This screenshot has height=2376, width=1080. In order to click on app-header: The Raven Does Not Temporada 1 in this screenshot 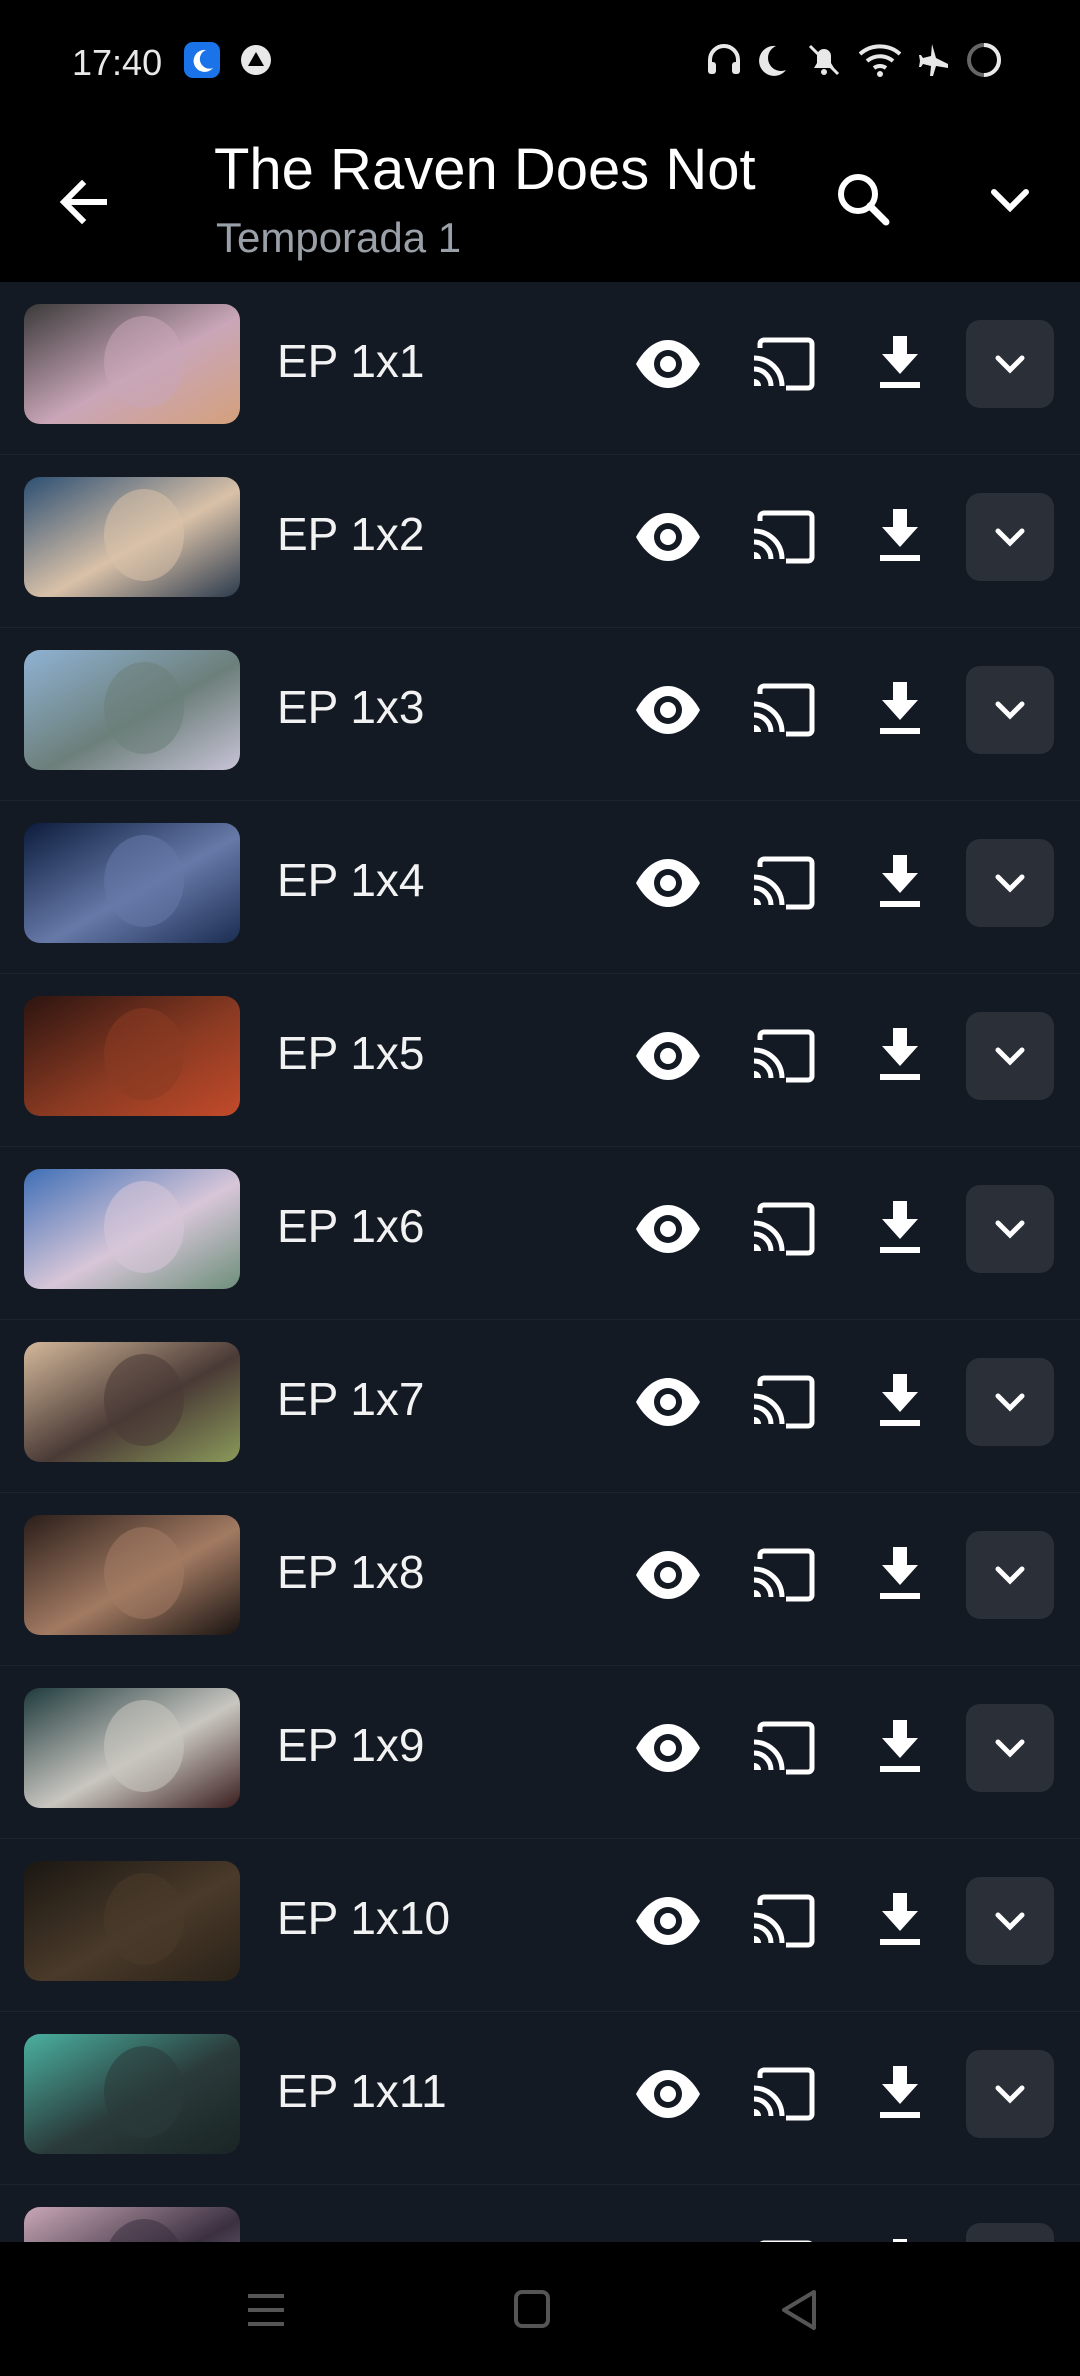, I will do `click(540, 205)`.